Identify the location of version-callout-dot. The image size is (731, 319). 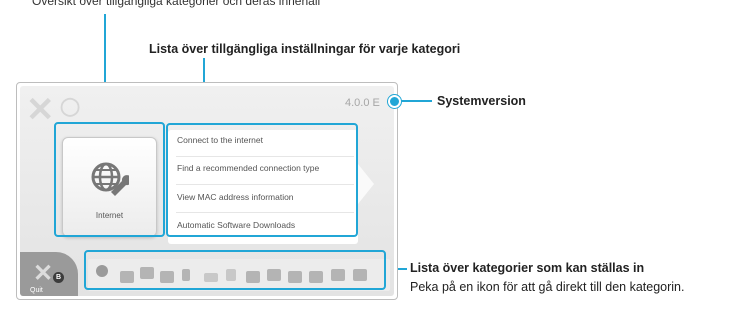
(394, 101).